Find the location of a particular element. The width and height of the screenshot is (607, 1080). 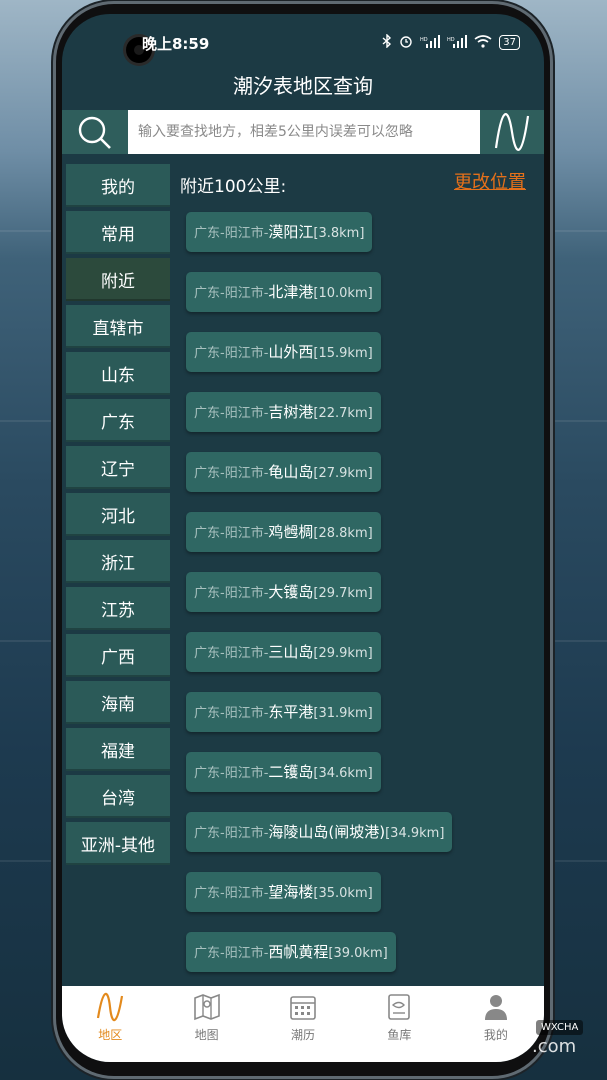

sidebar-item: 附近 is located at coordinates (118, 279).